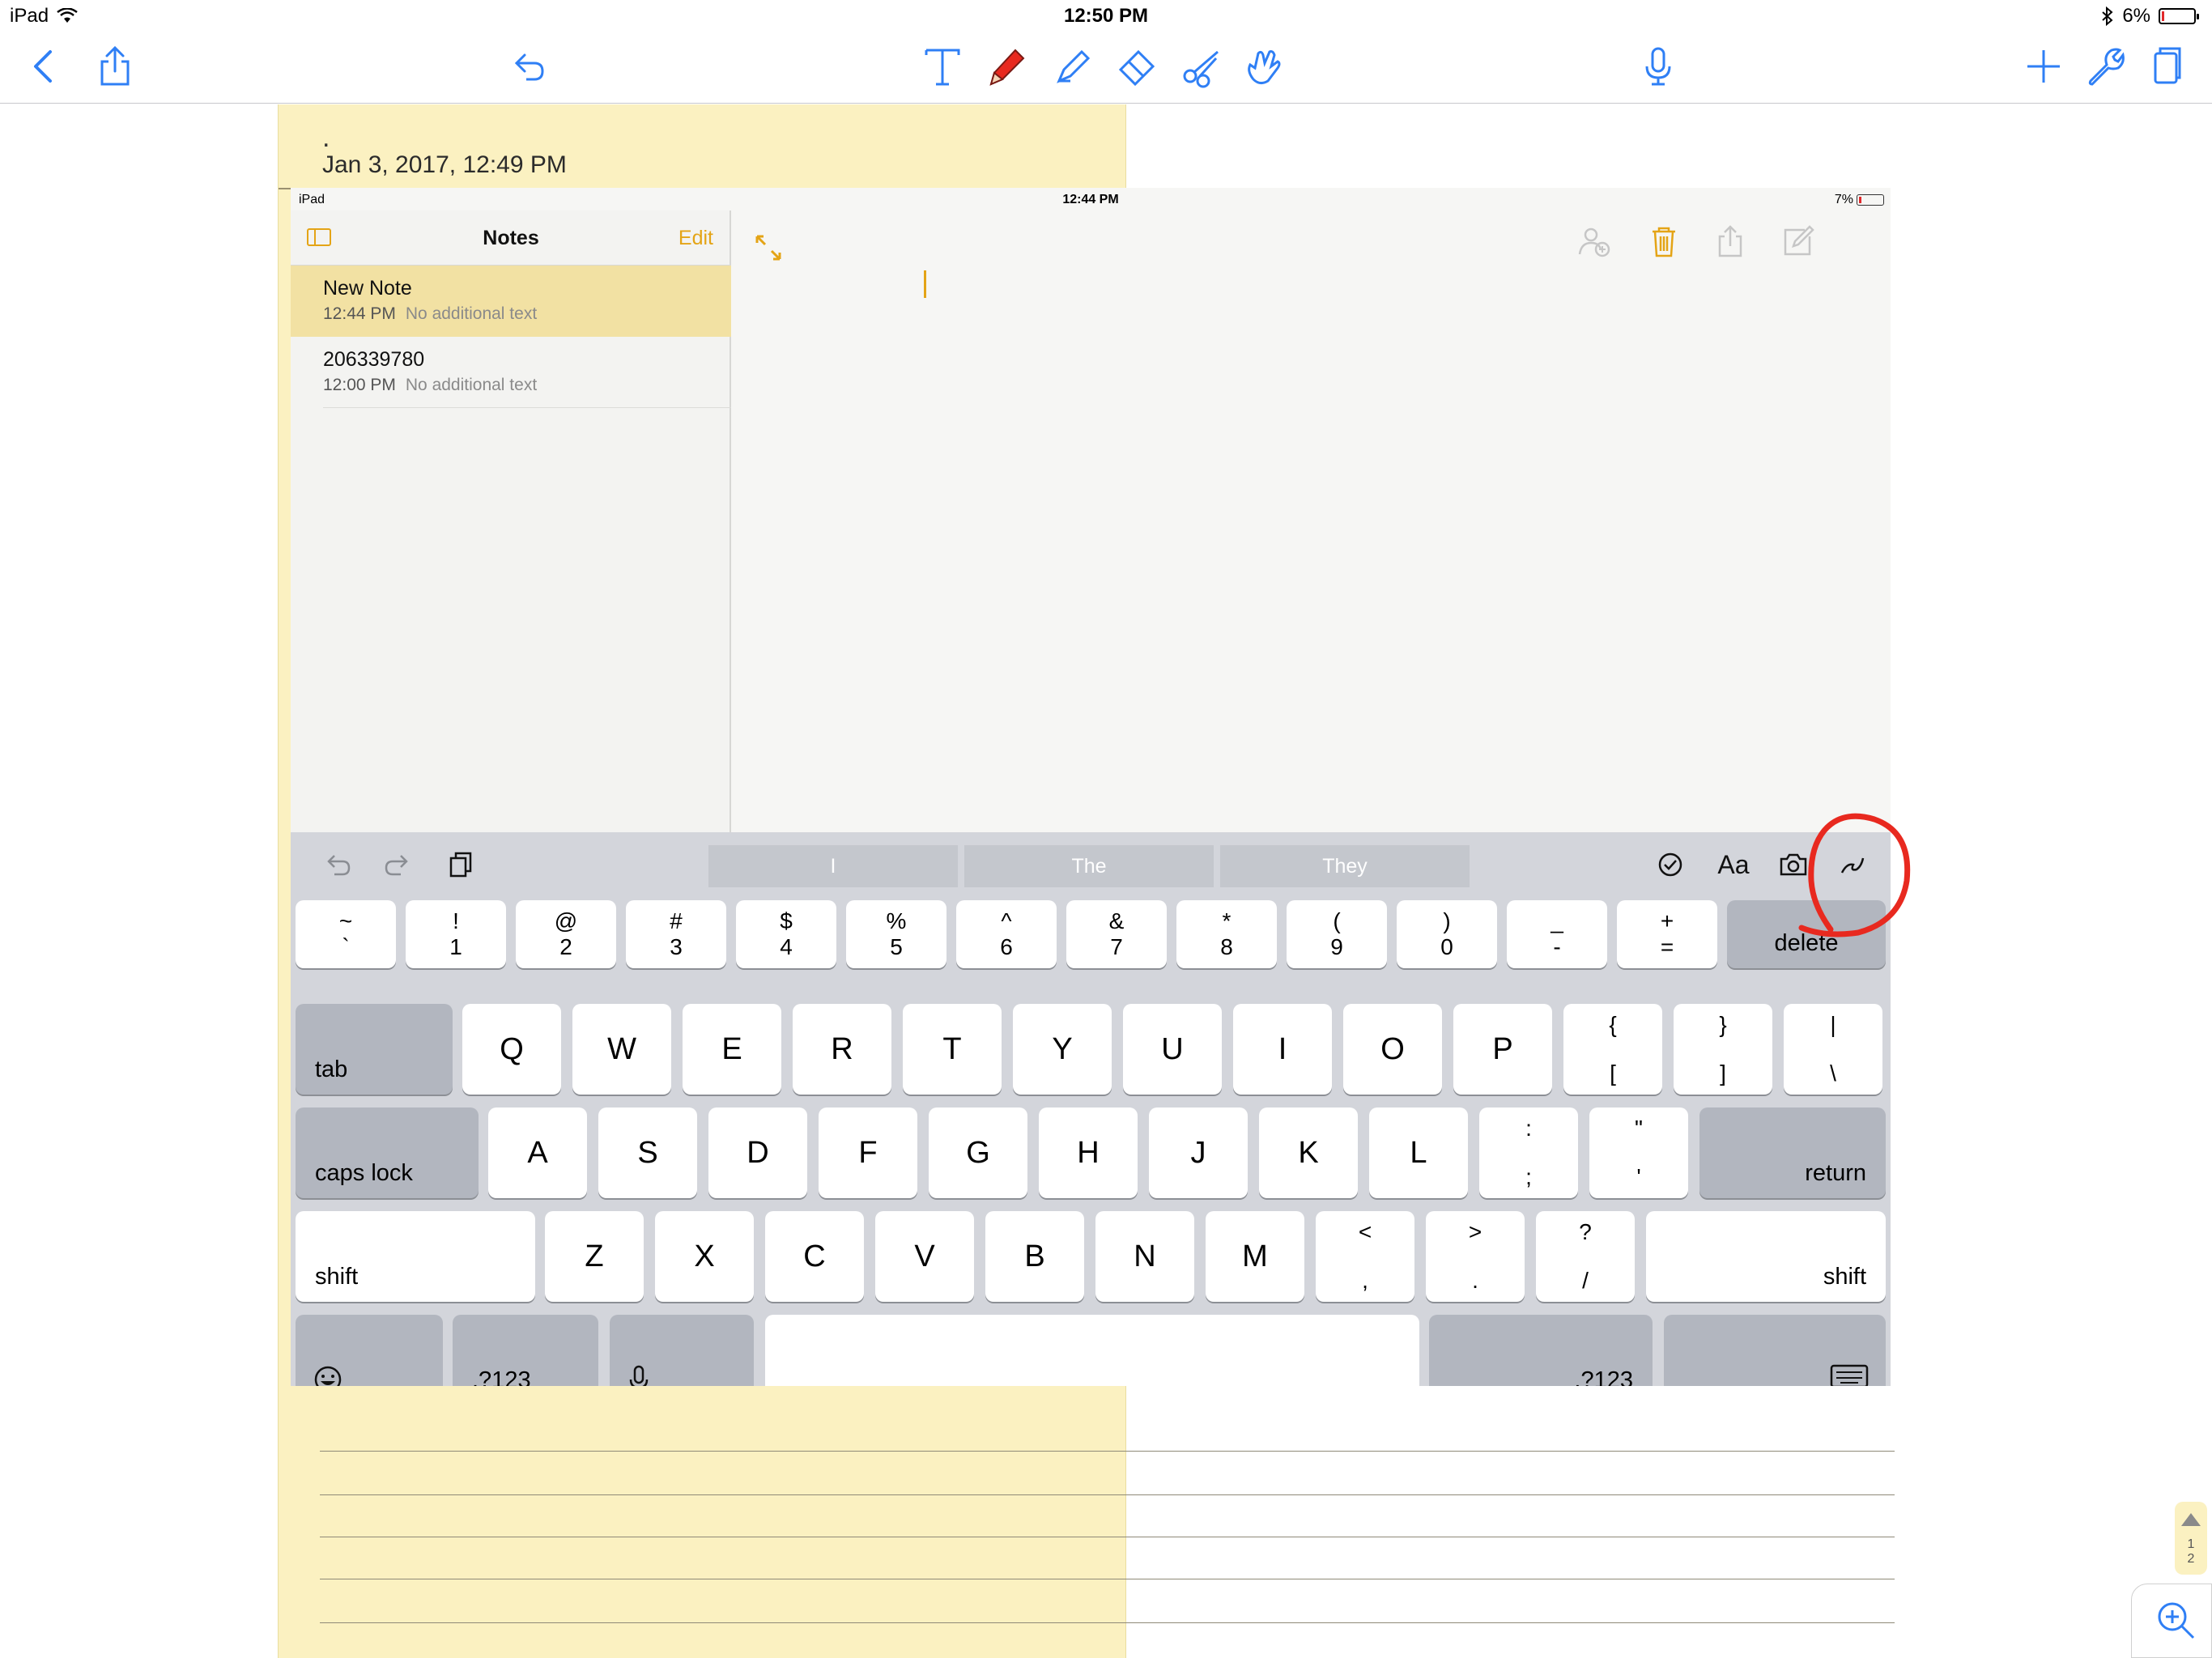 The width and height of the screenshot is (2212, 1658). What do you see at coordinates (594, 1256) in the screenshot?
I see `key-z: Z` at bounding box center [594, 1256].